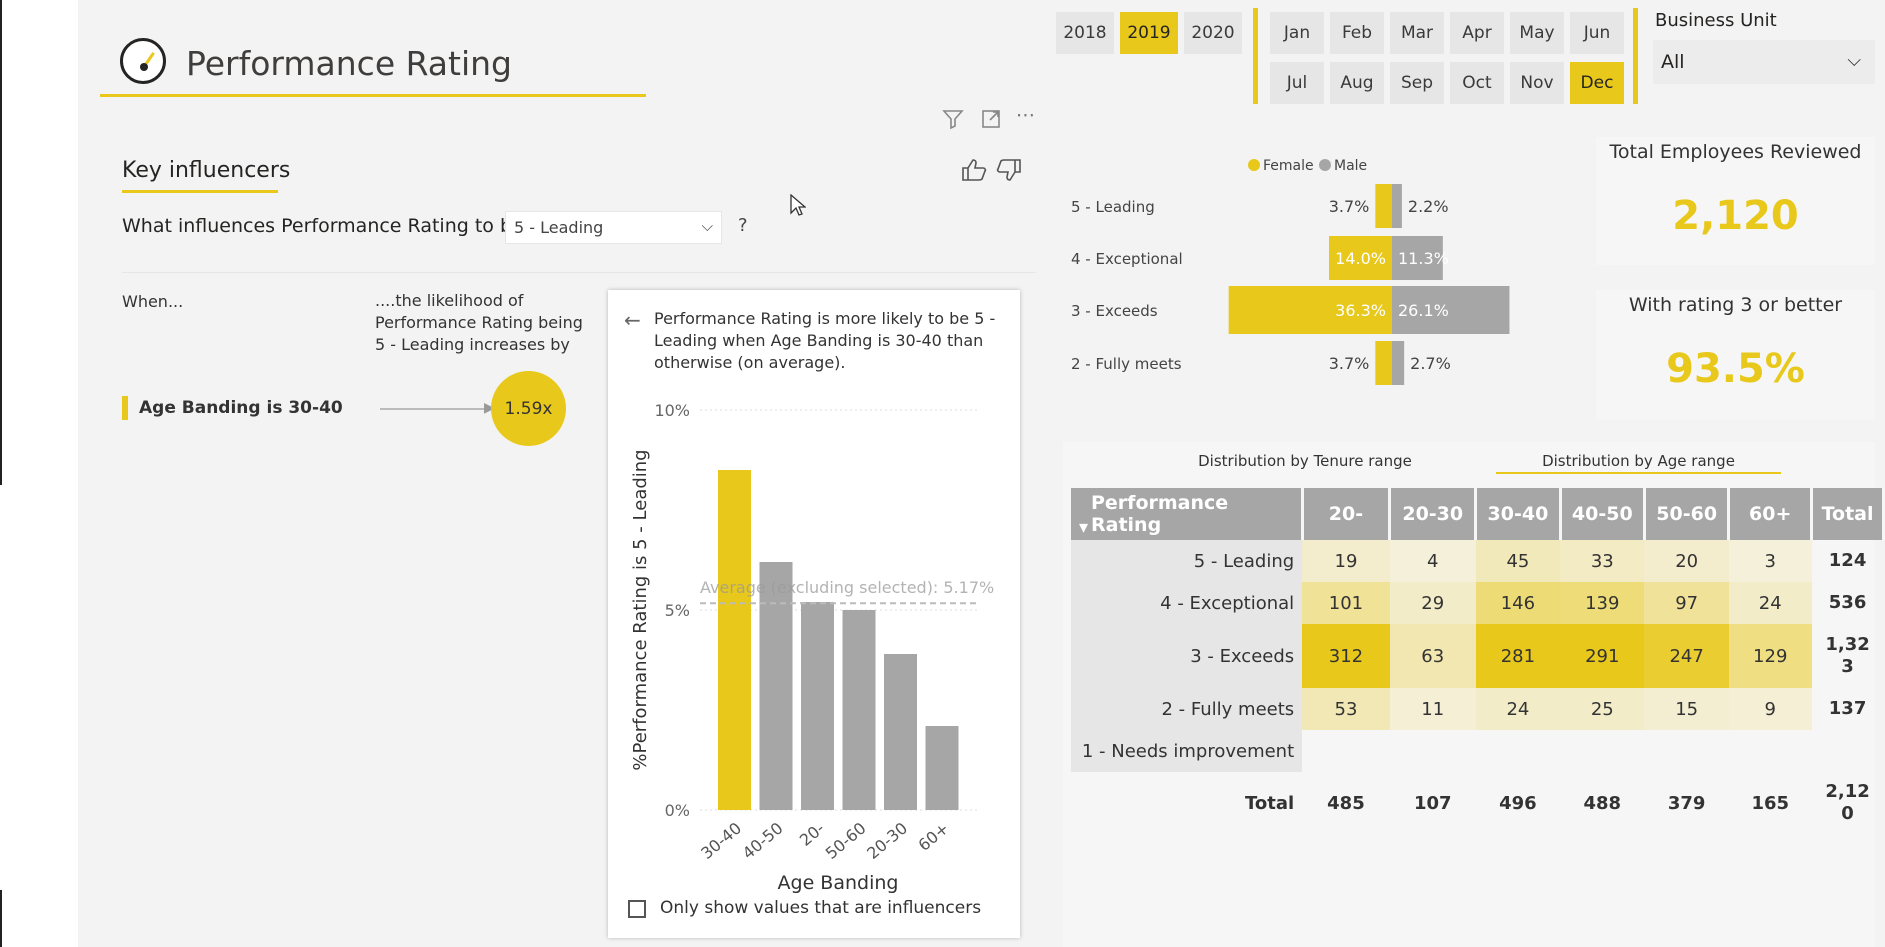 This screenshot has height=947, width=1885. Describe the element at coordinates (1297, 83) in the screenshot. I see `month-button-jul: Jul` at that location.